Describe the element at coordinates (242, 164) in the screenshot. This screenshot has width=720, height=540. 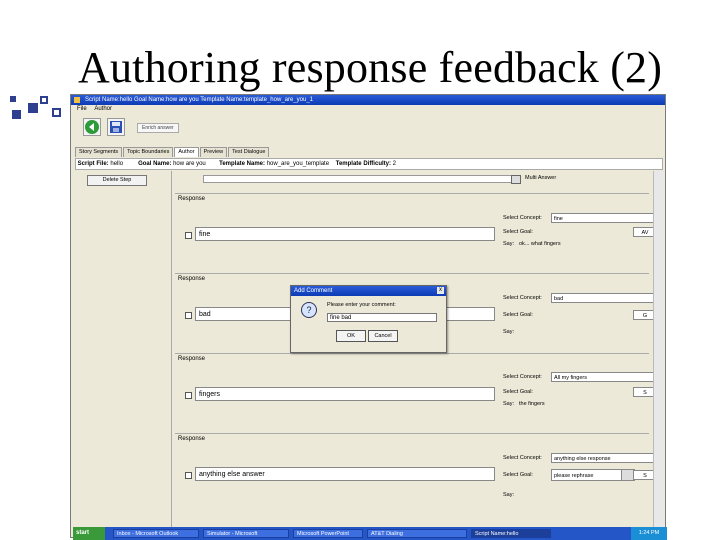
I see `template-name-label: Template Name:` at that location.